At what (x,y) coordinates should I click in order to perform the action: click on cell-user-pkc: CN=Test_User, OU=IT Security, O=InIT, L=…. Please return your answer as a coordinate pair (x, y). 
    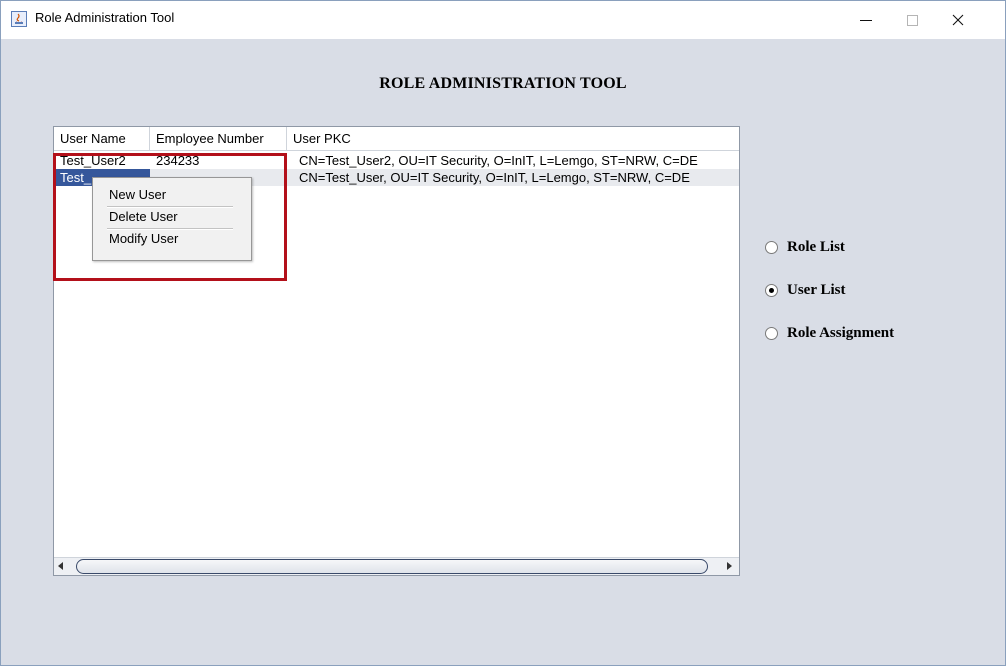
    Looking at the image, I should click on (513, 177).